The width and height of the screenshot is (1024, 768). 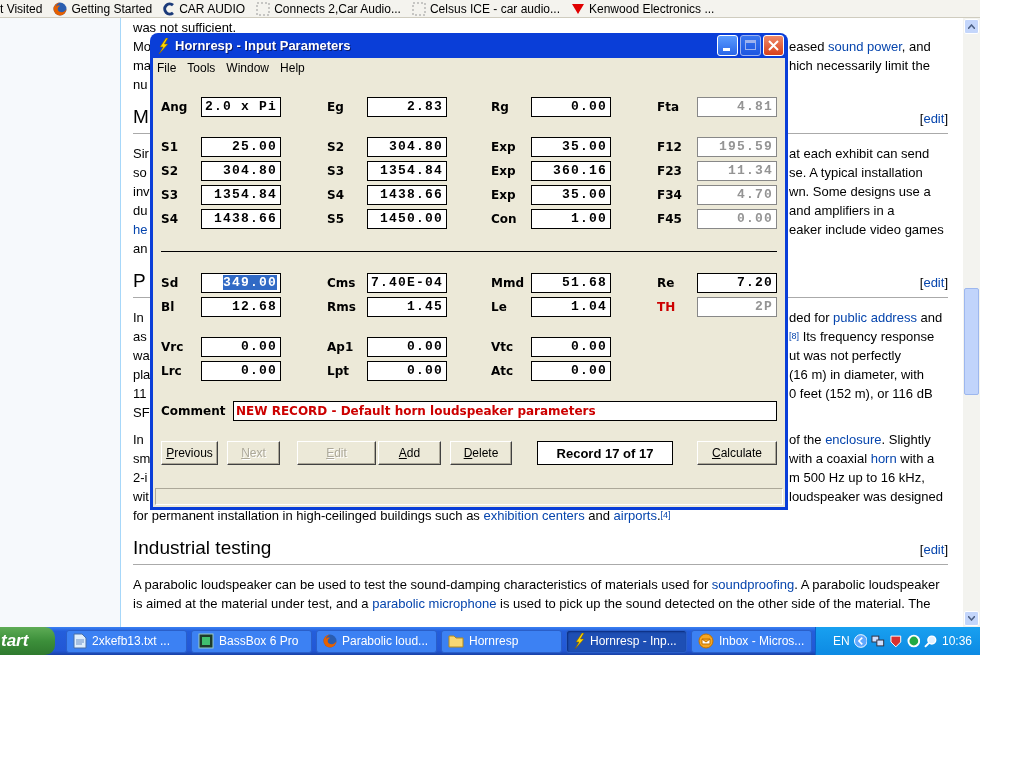 I want to click on magnifier-icon, so click(x=931, y=641).